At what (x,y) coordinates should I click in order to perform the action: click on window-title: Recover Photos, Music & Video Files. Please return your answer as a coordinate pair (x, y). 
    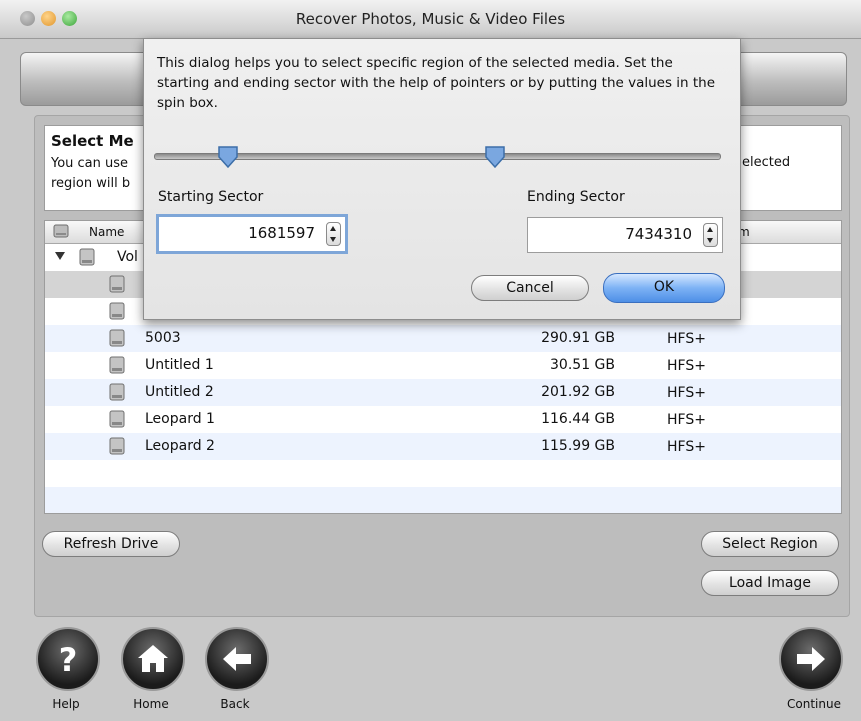
    Looking at the image, I should click on (430, 19).